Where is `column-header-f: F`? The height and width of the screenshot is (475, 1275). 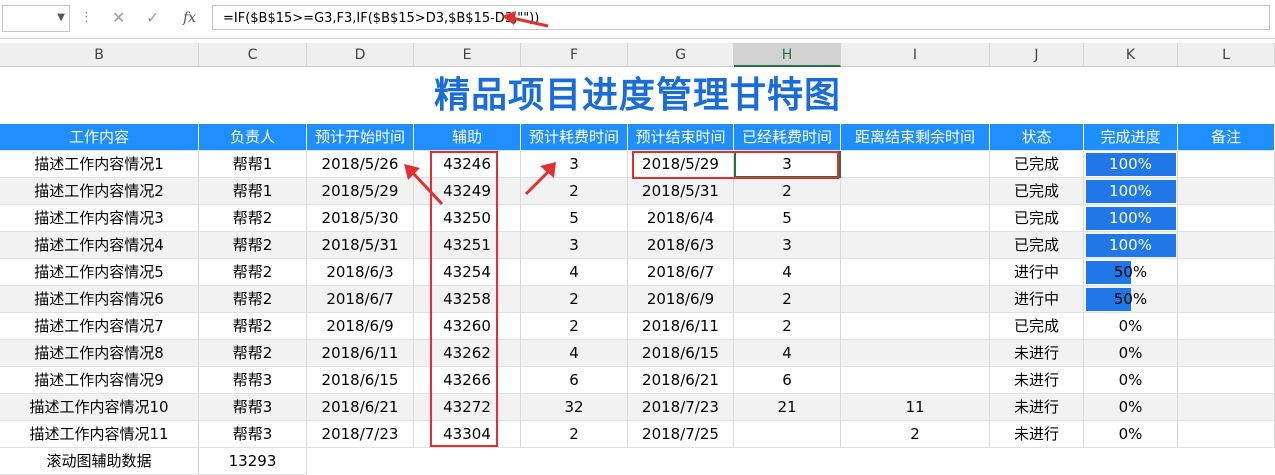
column-header-f: F is located at coordinates (574, 55).